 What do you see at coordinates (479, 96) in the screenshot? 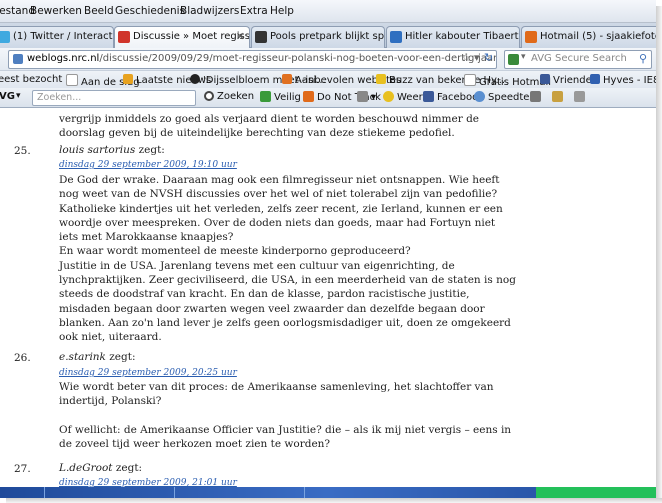
I see `speedometer-icon` at bounding box center [479, 96].